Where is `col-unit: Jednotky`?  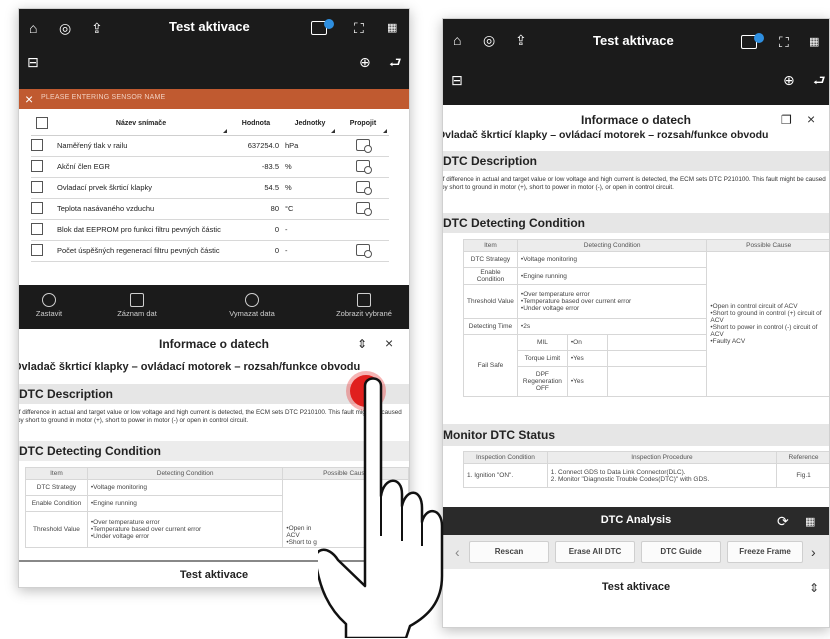 col-unit: Jednotky is located at coordinates (310, 124).